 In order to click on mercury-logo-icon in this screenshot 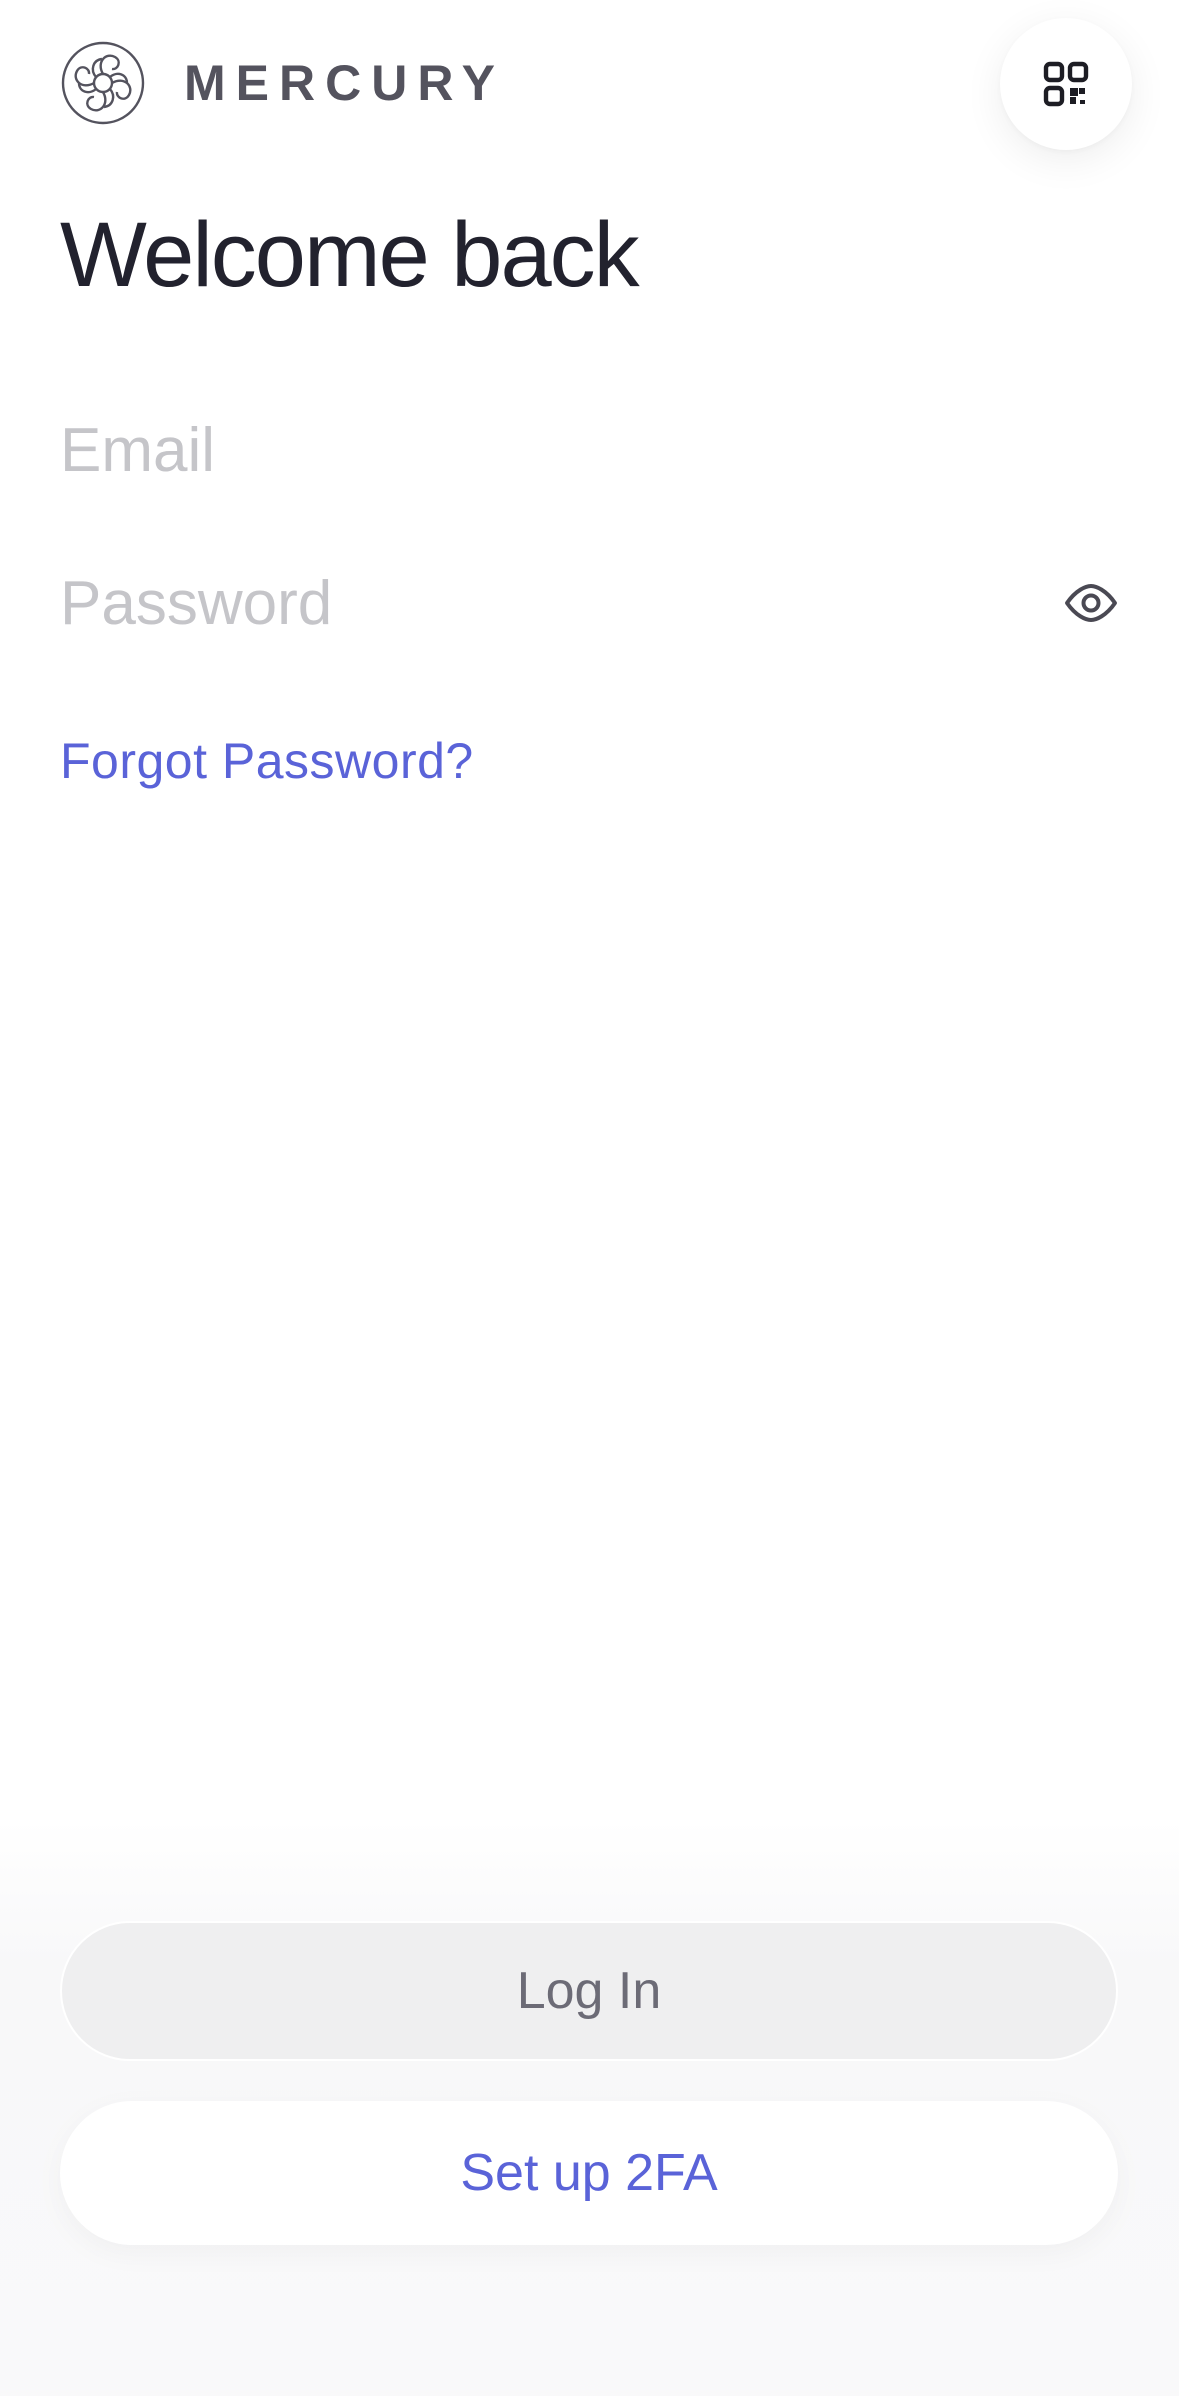, I will do `click(103, 83)`.